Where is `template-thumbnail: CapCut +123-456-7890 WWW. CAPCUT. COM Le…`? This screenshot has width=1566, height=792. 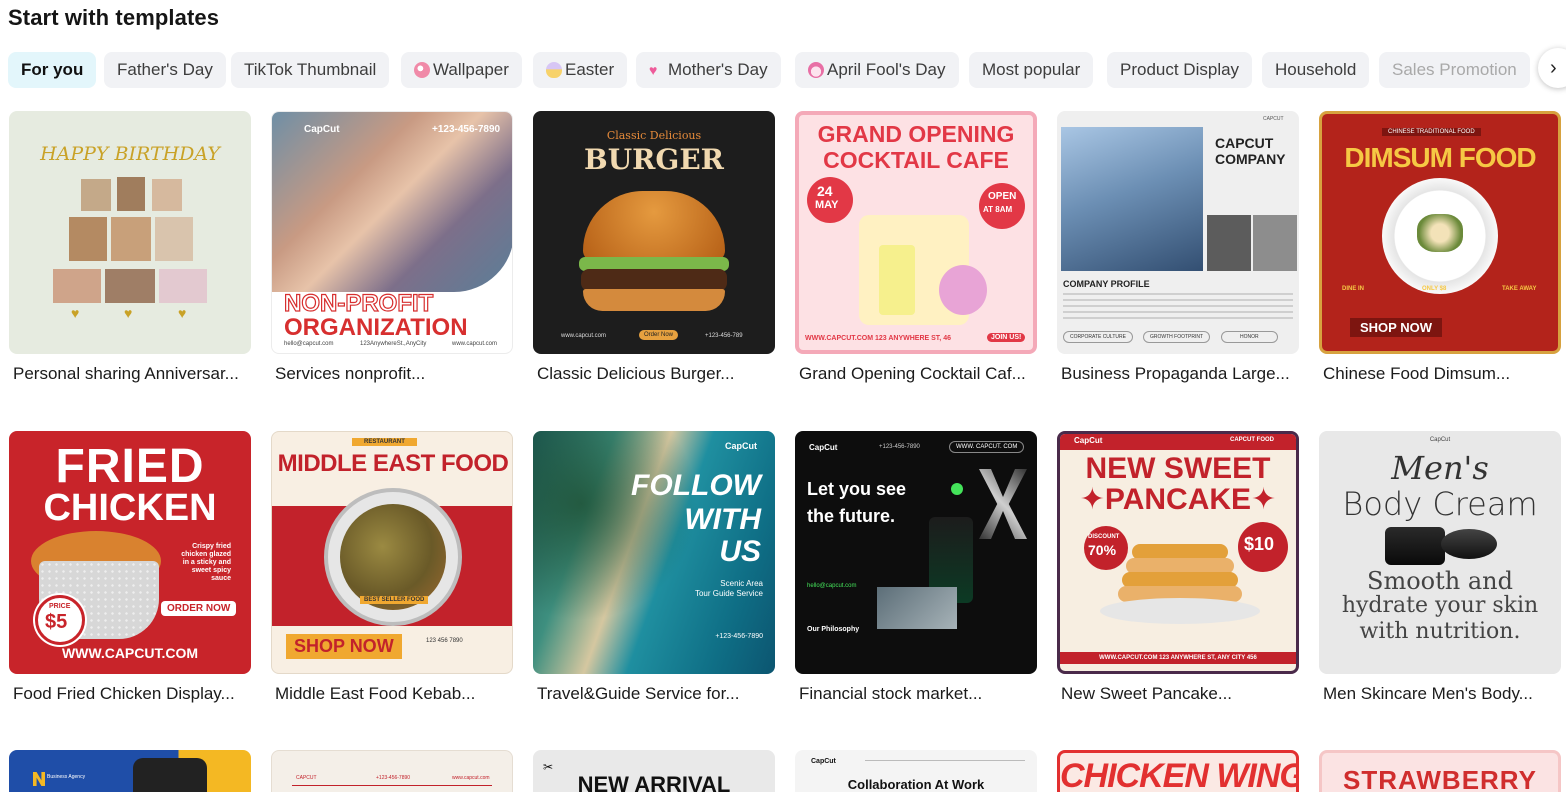 template-thumbnail: CapCut +123-456-7890 WWW. CAPCUT. COM Le… is located at coordinates (916, 552).